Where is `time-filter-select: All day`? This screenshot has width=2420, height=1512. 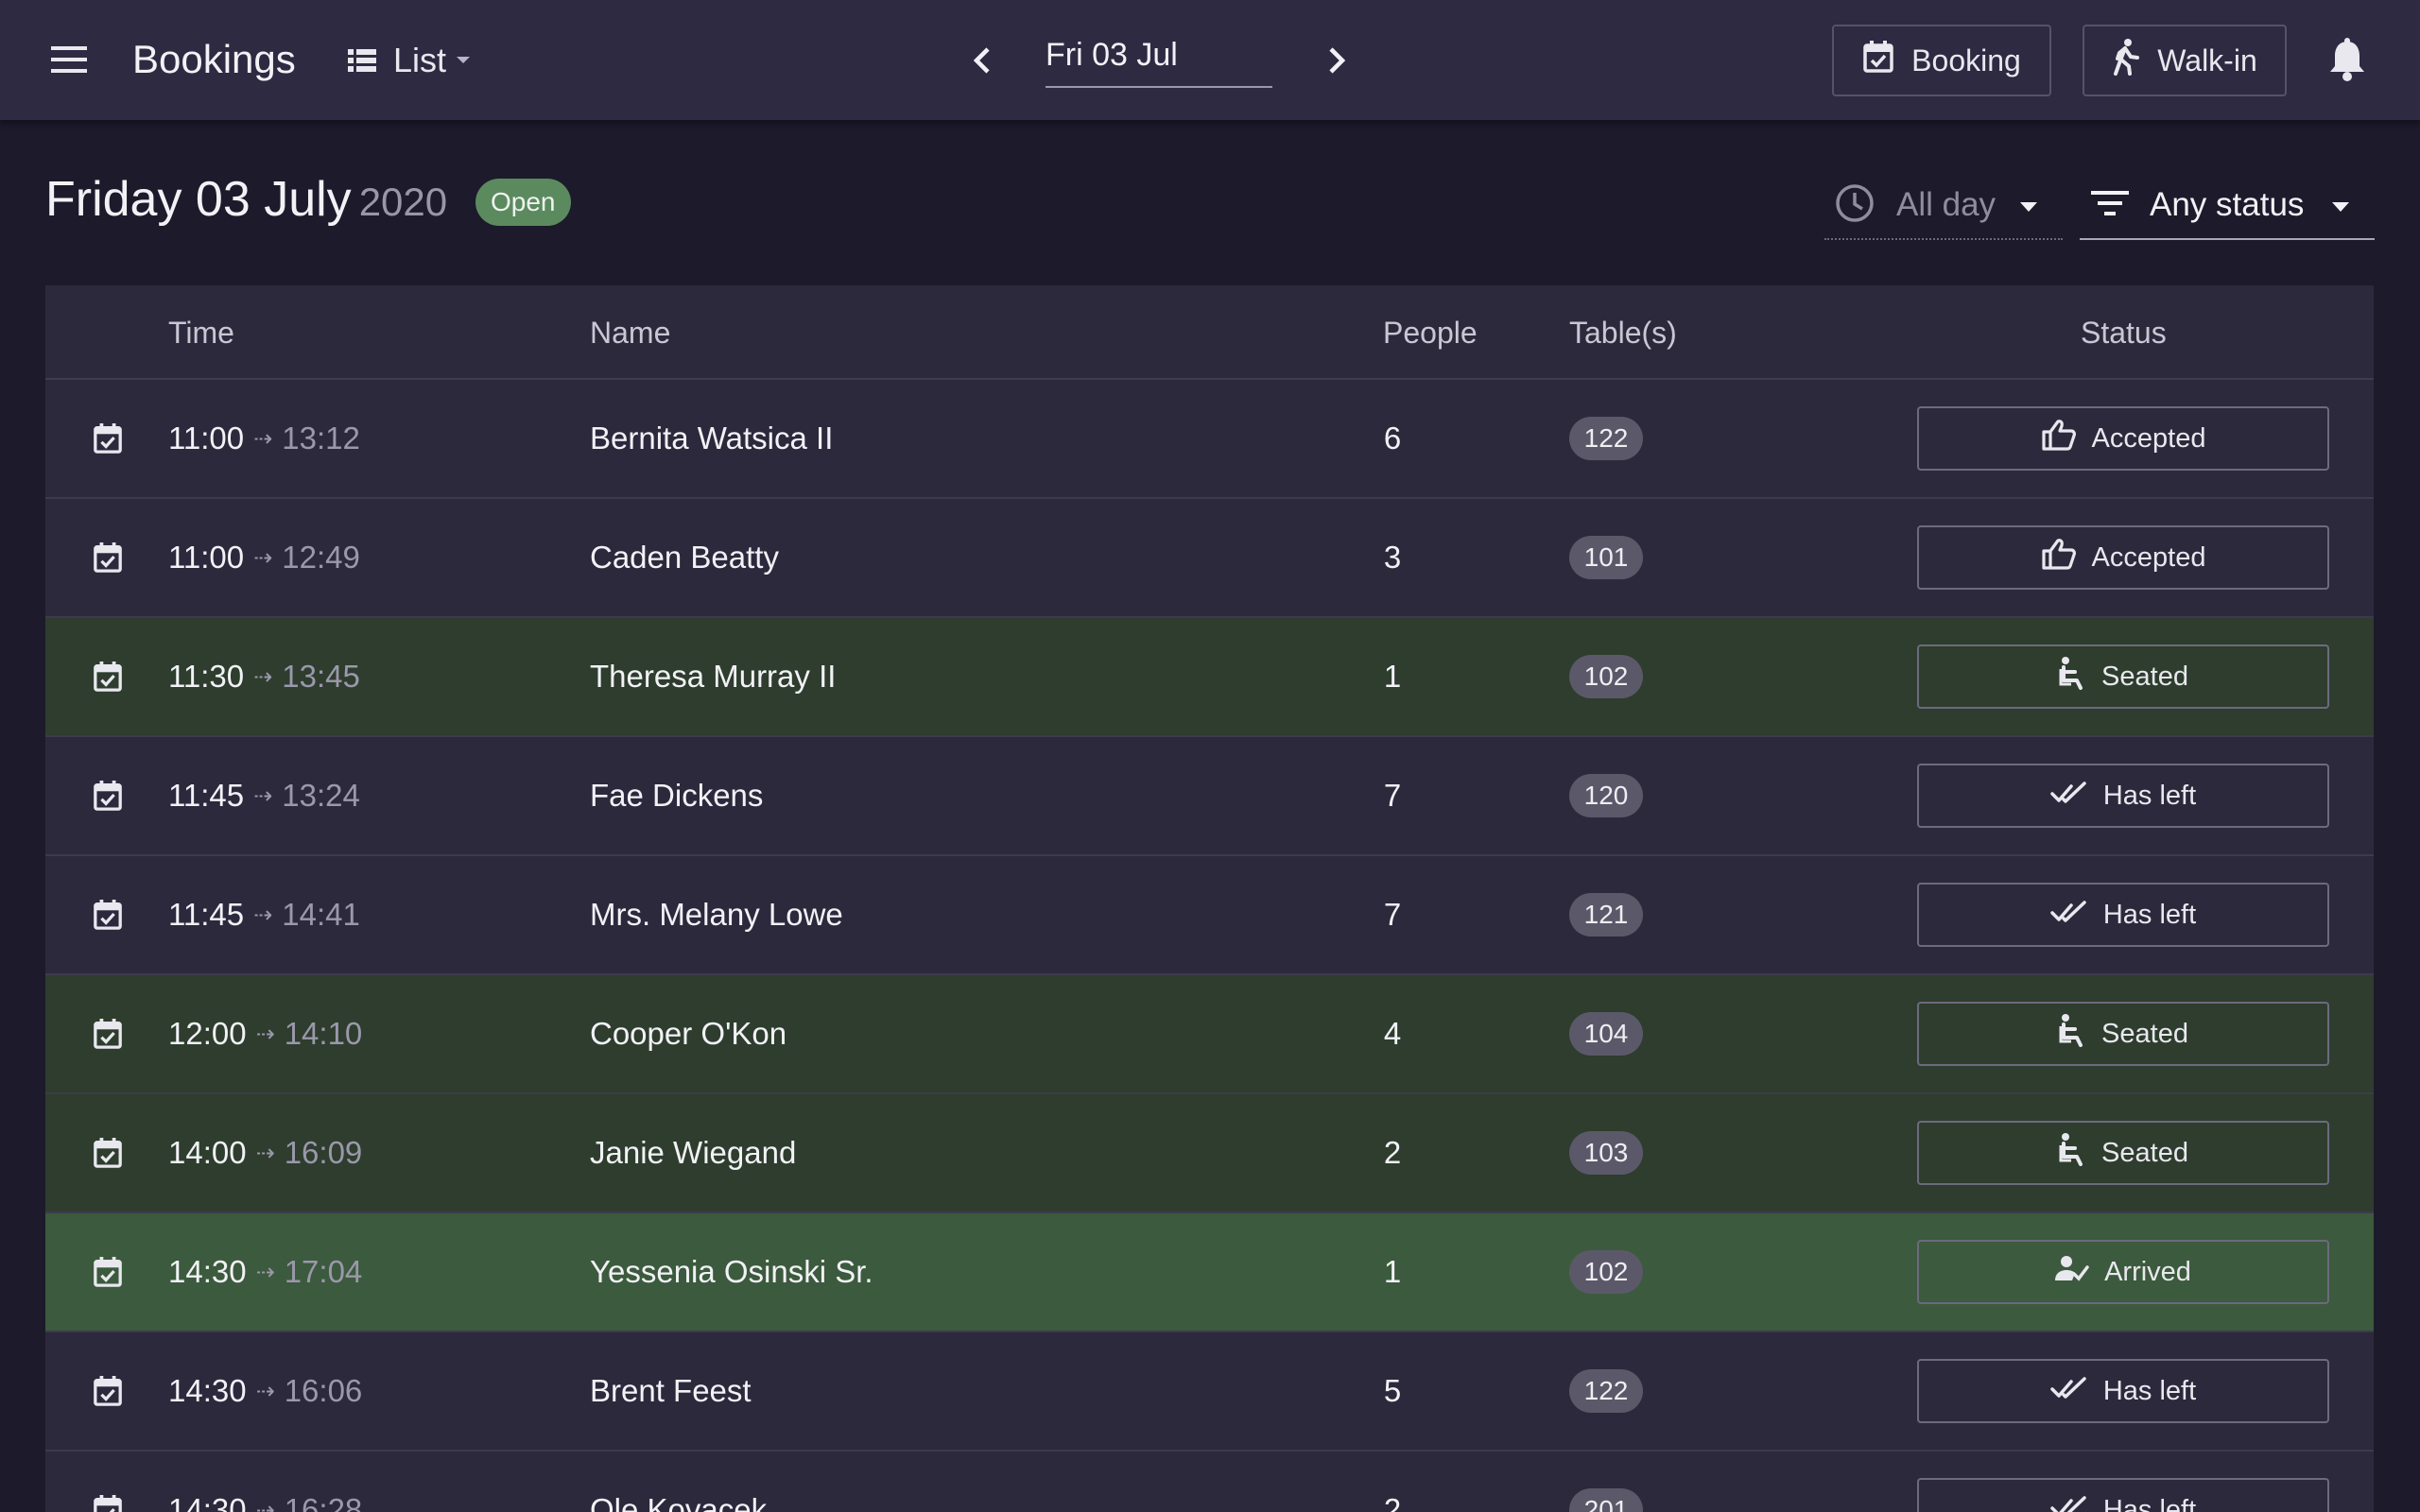 time-filter-select: All day is located at coordinates (1943, 206).